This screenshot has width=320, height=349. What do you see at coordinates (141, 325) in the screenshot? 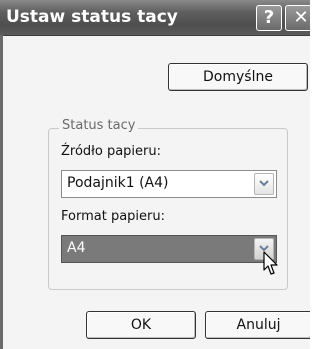
I see `ok-button: OK` at bounding box center [141, 325].